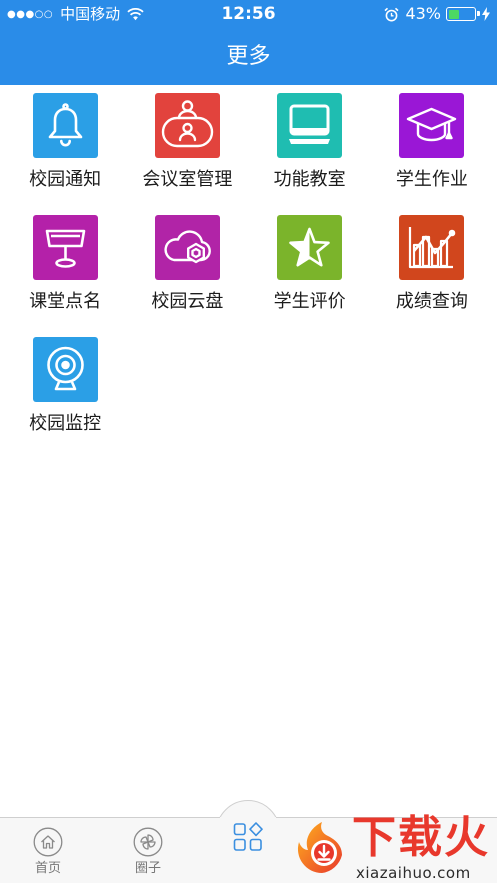 The width and height of the screenshot is (497, 883). I want to click on app-cloud-drive: 校园云盘, so click(187, 268).